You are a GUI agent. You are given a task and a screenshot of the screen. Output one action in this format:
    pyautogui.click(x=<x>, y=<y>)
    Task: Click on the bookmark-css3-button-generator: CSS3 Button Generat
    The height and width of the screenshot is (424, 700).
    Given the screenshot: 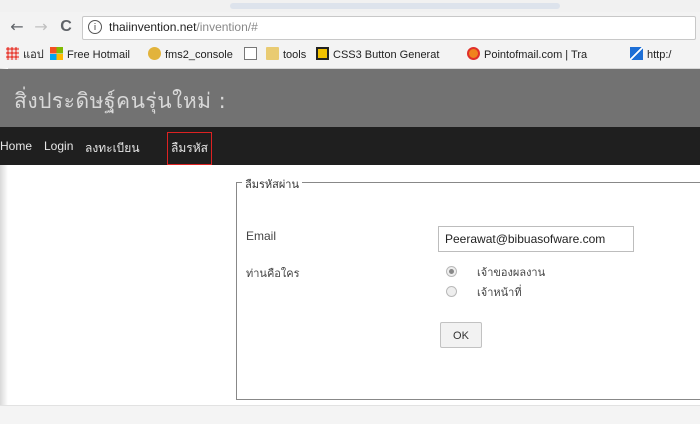 What is the action you would take?
    pyautogui.click(x=377, y=55)
    